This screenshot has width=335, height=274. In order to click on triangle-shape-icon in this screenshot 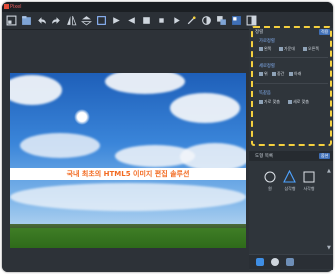, I will do `click(289, 176)`.